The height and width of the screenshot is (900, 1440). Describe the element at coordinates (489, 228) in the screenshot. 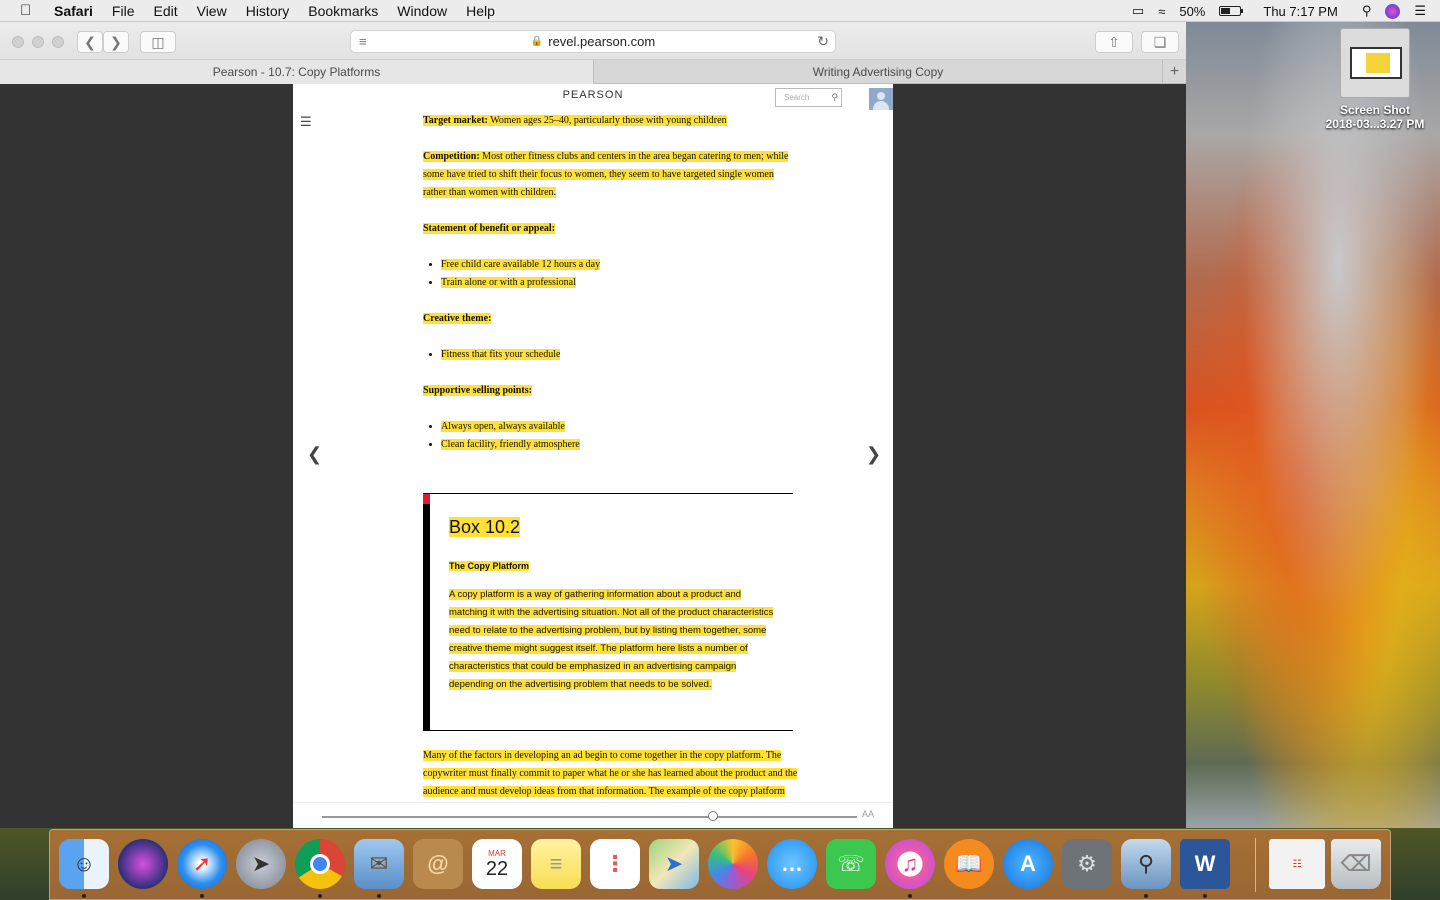

I see `benefit-label: Statement of benefit or appeal:` at that location.